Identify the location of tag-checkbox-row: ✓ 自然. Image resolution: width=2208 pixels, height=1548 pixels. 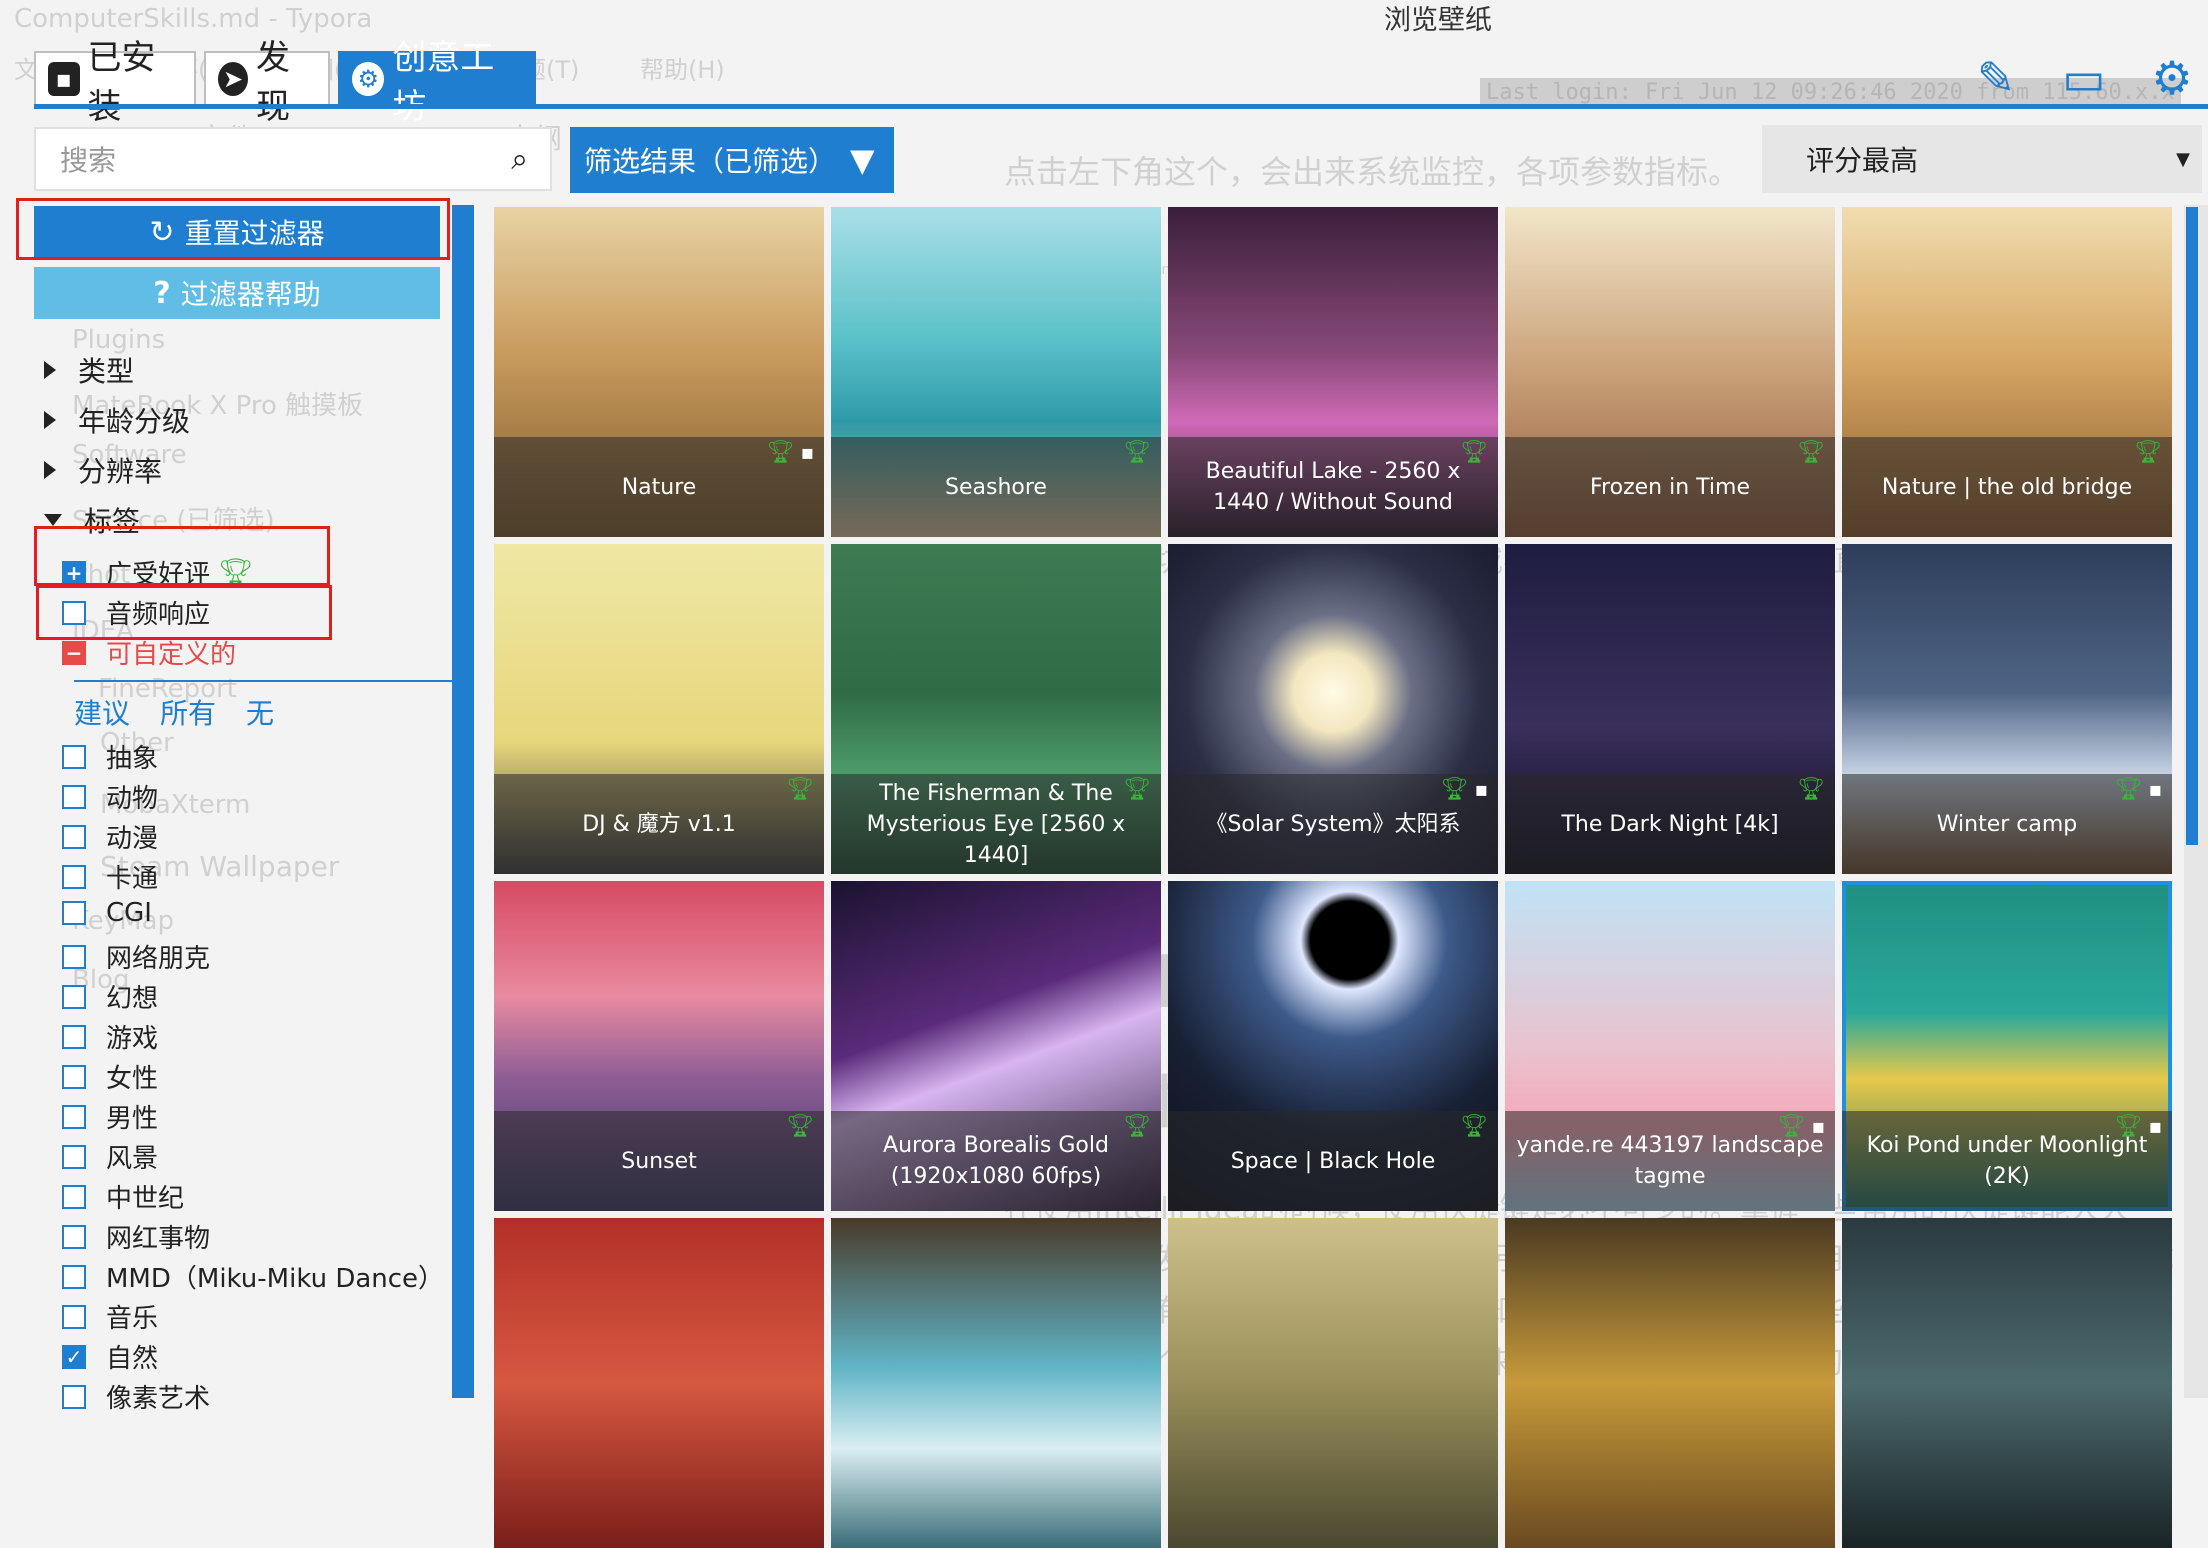
(110, 1356).